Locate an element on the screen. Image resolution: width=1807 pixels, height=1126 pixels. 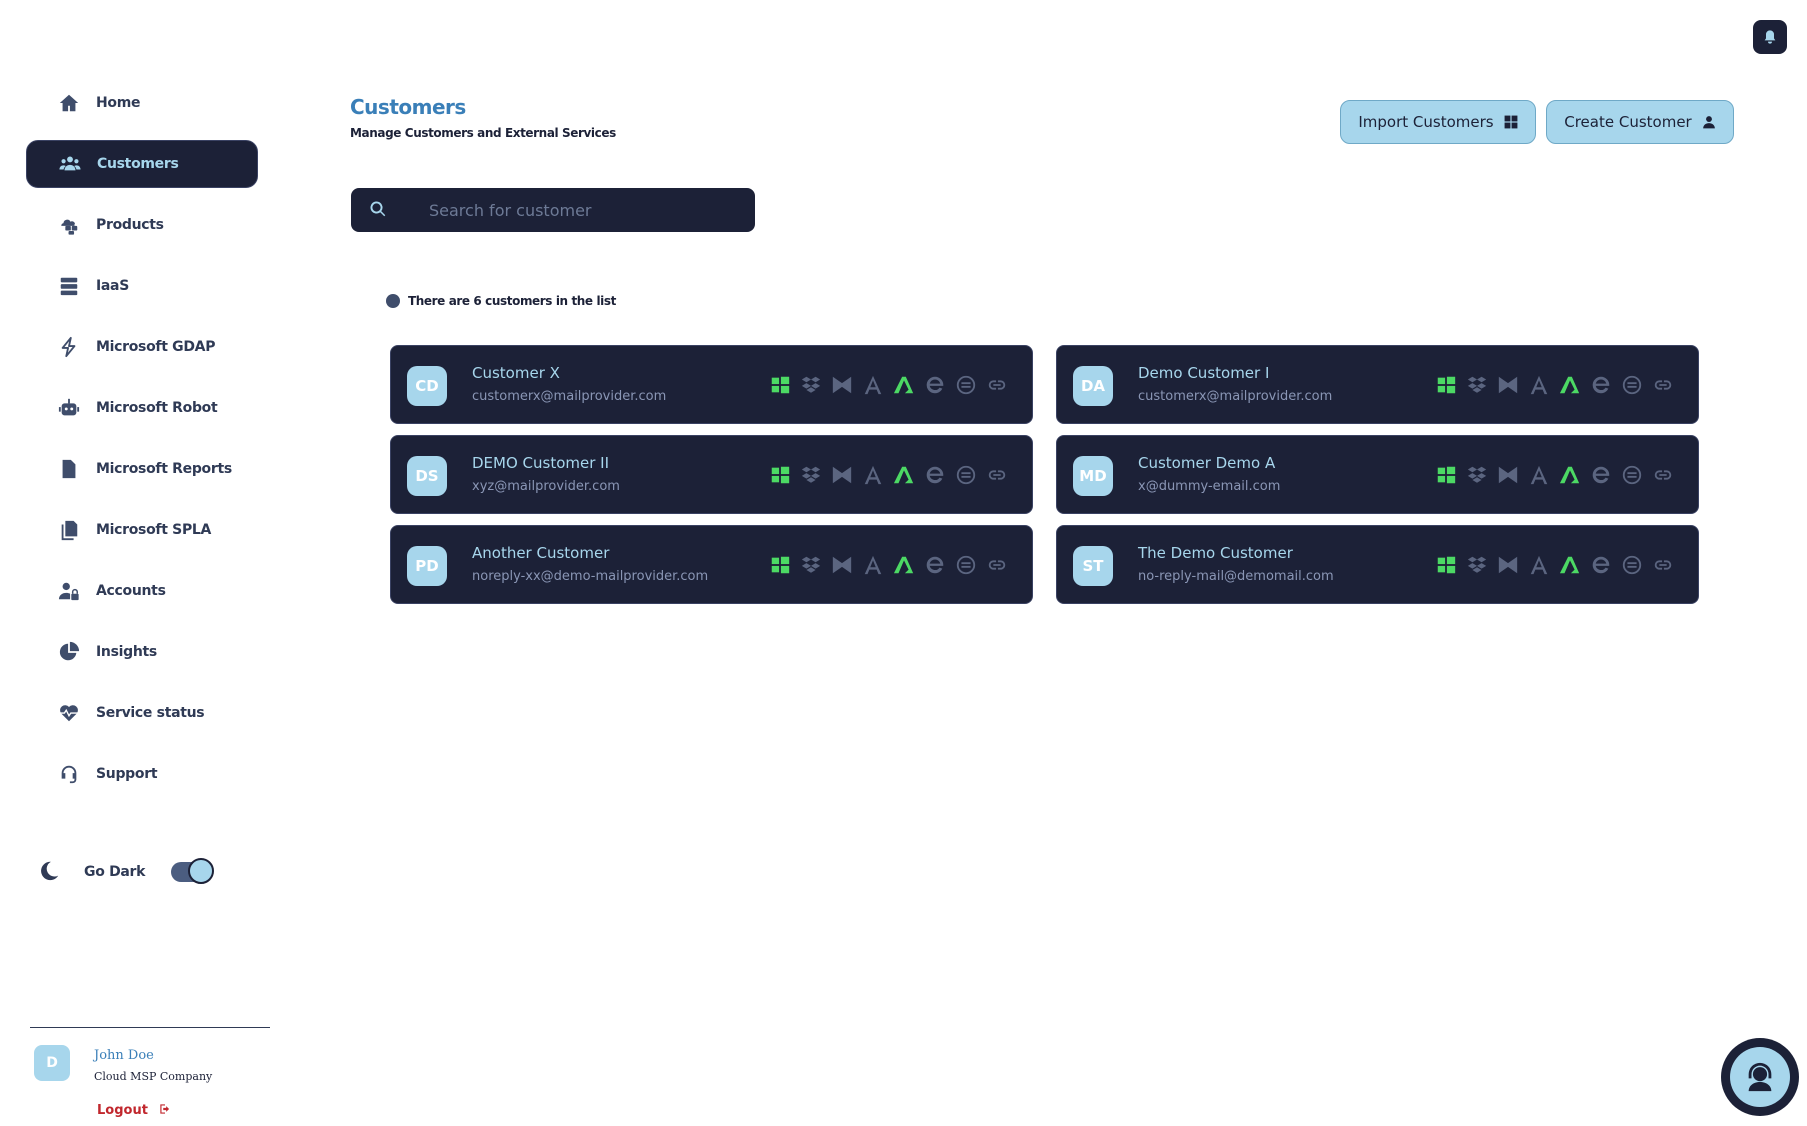
user-lock-icon is located at coordinates (69, 591).